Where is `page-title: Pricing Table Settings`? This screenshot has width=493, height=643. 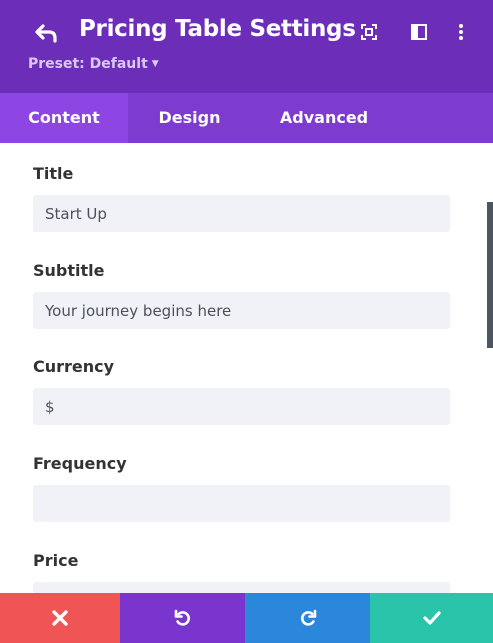
page-title: Pricing Table Settings is located at coordinates (217, 29).